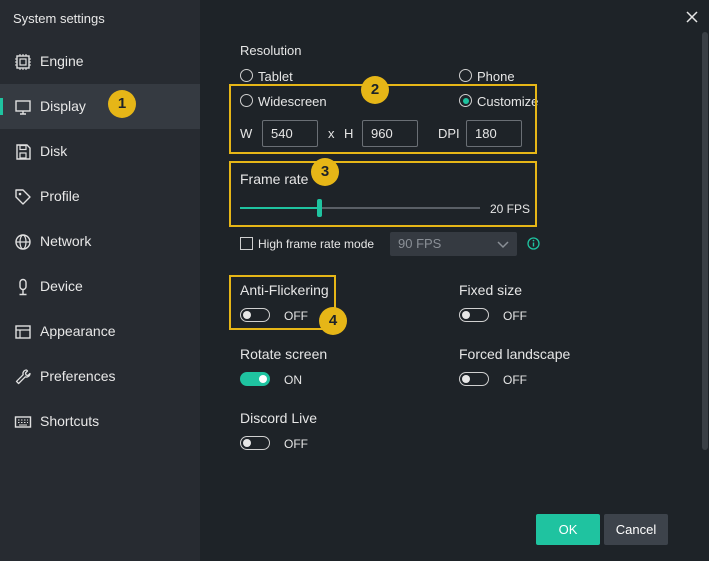  Describe the element at coordinates (255, 379) in the screenshot. I see `rotate-screen-toggle` at that location.